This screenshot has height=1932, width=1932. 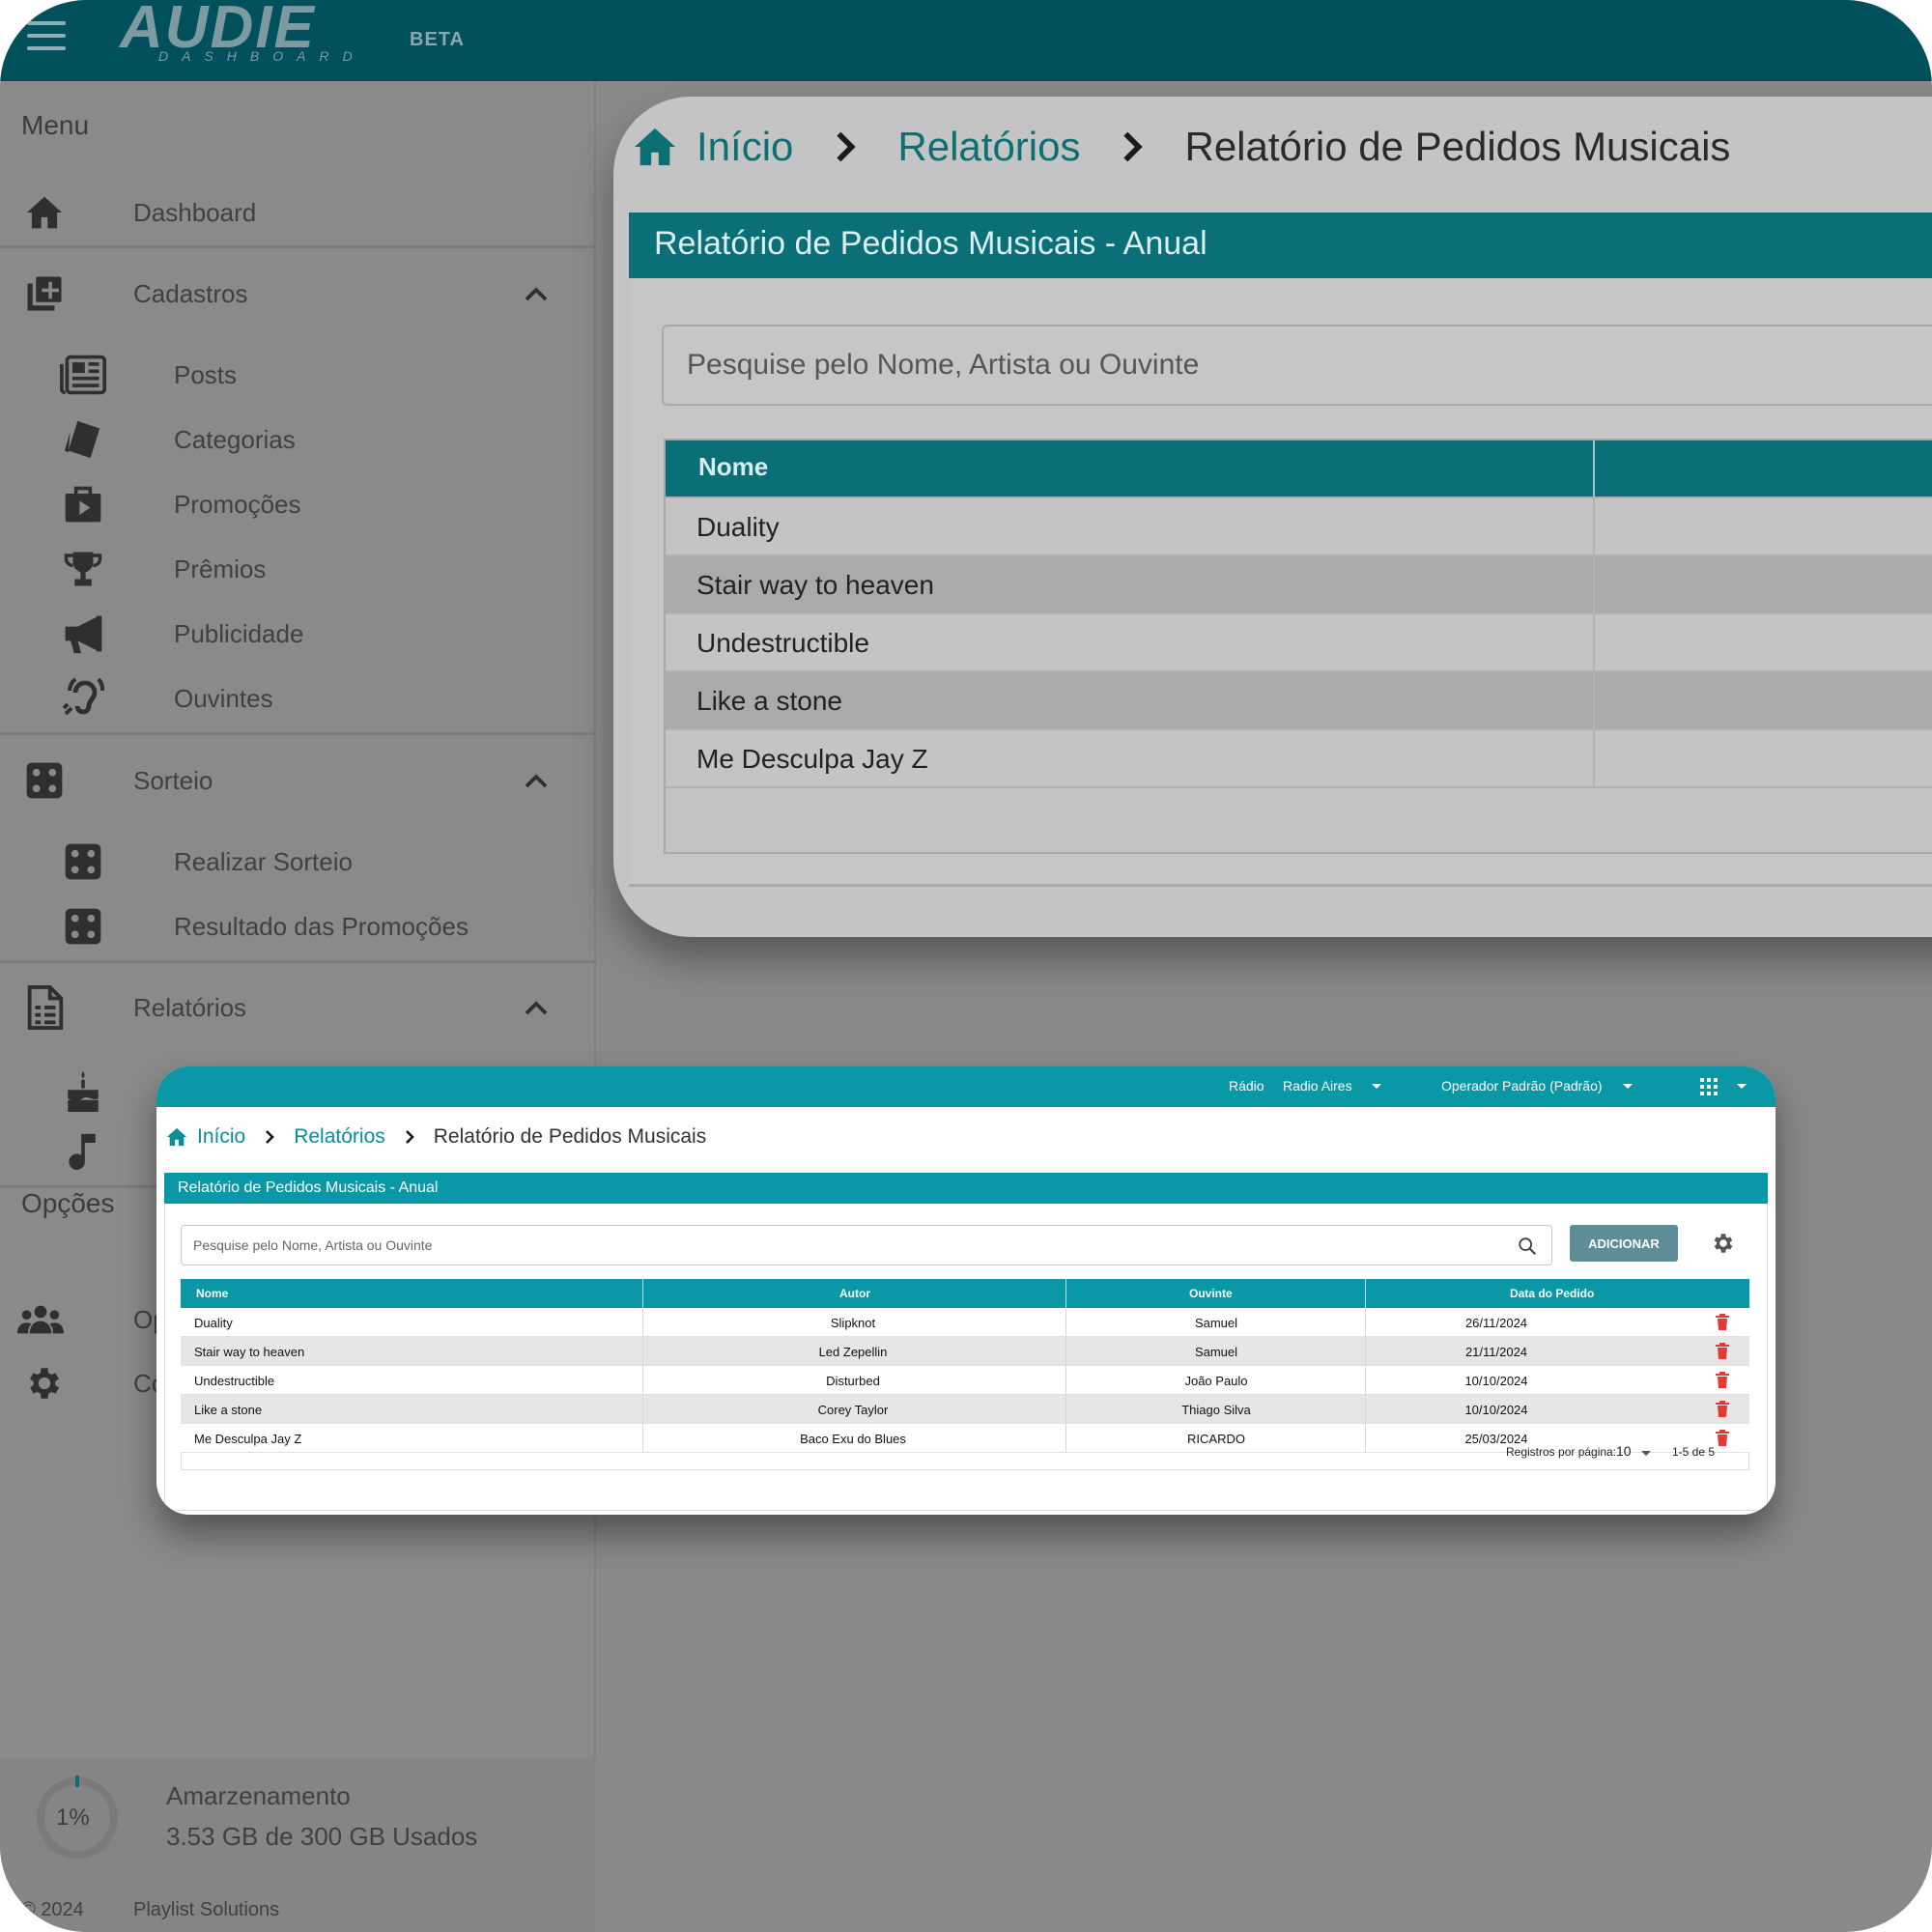 What do you see at coordinates (853, 1323) in the screenshot?
I see `cell-autor: Slipknot` at bounding box center [853, 1323].